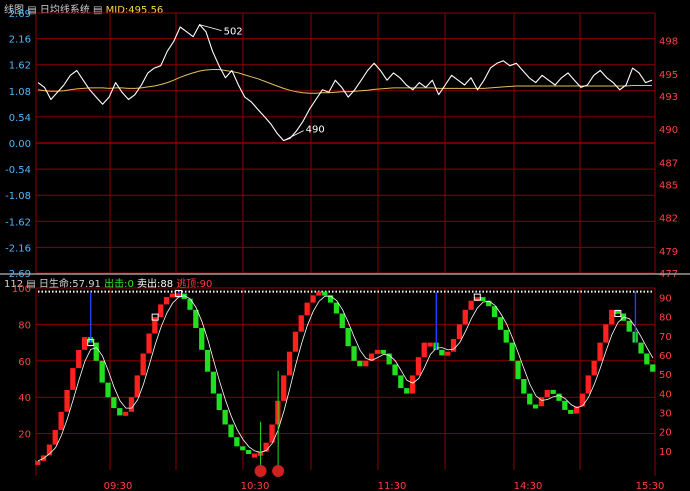 Image resolution: width=690 pixels, height=491 pixels. What do you see at coordinates (650, 486) in the screenshot?
I see `x-tick-label: 15:30` at bounding box center [650, 486].